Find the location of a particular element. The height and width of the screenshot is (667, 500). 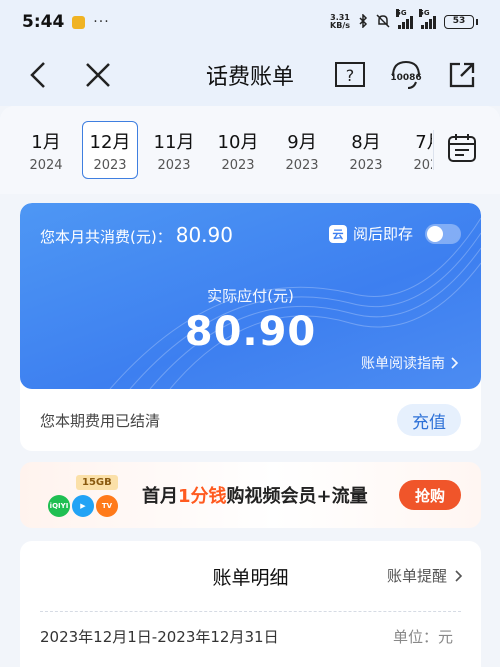

close-button is located at coordinates (98, 75).